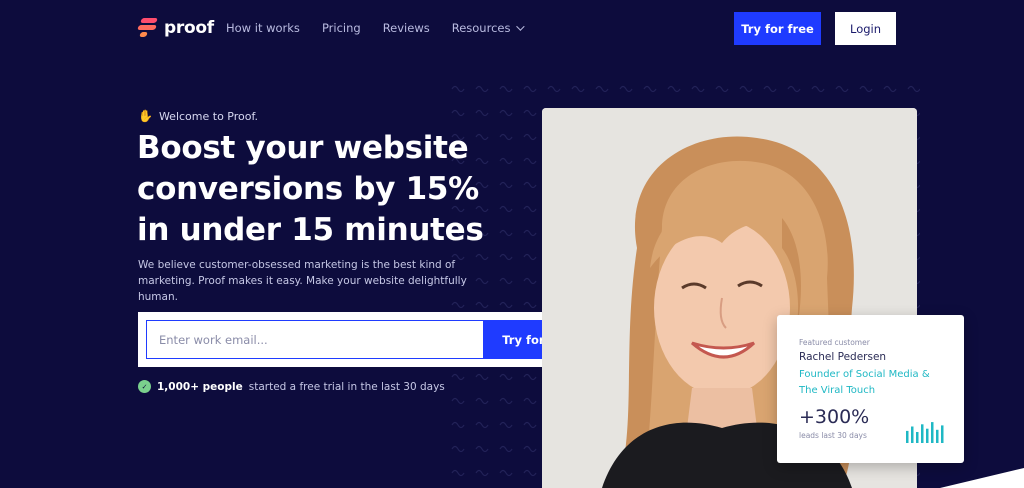 This screenshot has width=1024, height=488. I want to click on email-input, so click(315, 339).